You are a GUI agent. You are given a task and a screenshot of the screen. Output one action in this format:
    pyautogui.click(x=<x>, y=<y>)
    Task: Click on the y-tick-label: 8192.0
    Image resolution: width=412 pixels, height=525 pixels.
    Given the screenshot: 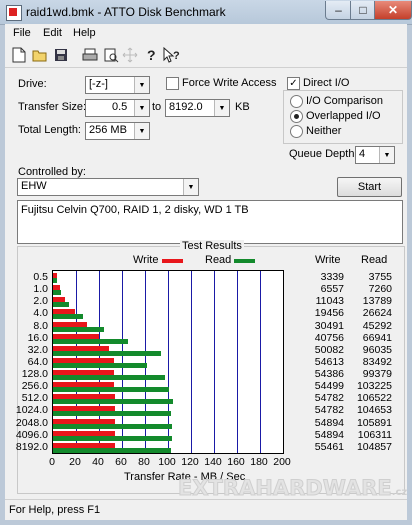 What is the action you would take?
    pyautogui.click(x=31, y=446)
    